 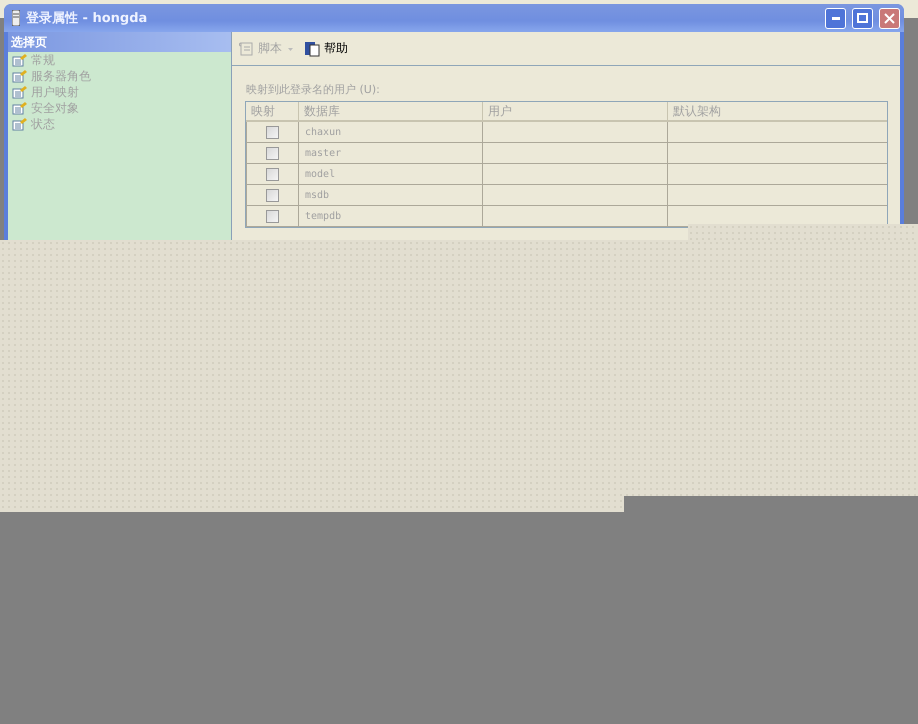 What do you see at coordinates (119, 42) in the screenshot?
I see `sidebar-header: 选择页` at bounding box center [119, 42].